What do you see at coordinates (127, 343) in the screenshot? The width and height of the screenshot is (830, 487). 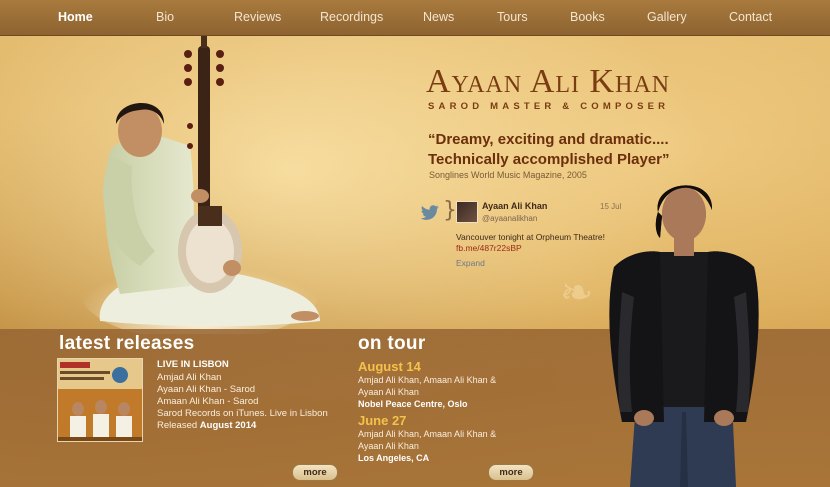 I see `latest-releases-heading: latest releases` at bounding box center [127, 343].